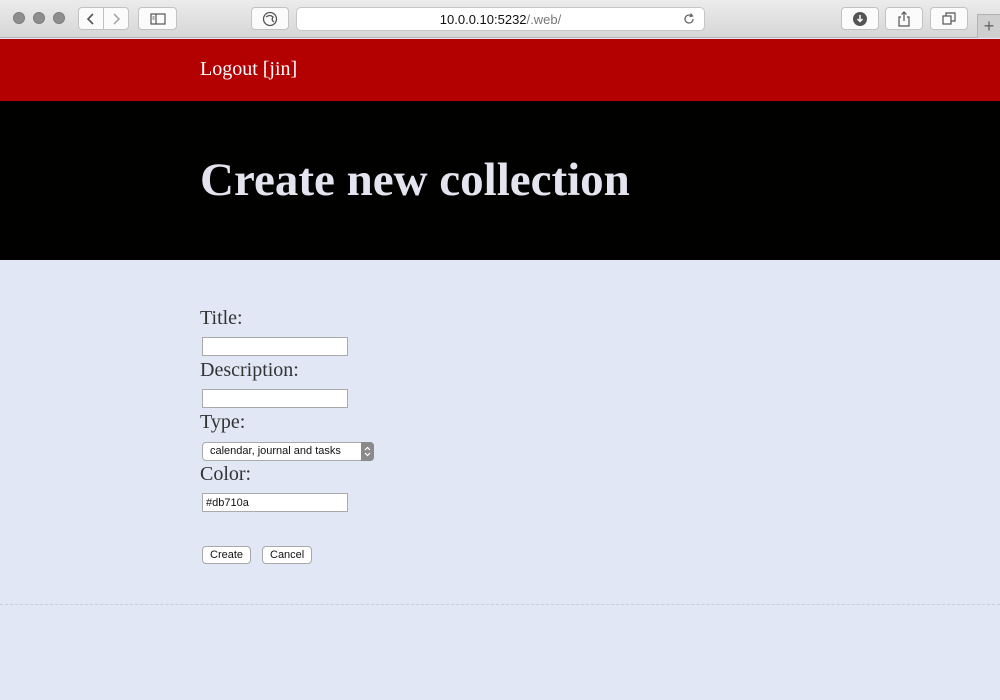  Describe the element at coordinates (689, 19) in the screenshot. I see `reload-icon` at that location.